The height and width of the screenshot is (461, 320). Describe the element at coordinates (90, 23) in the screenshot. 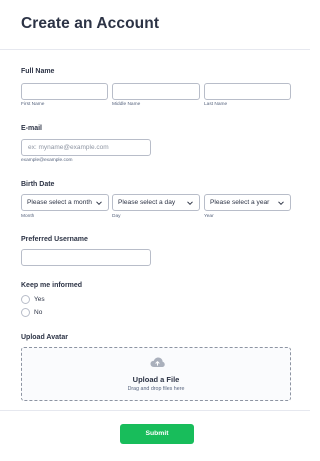

I see `page-title: Create an Account` at that location.